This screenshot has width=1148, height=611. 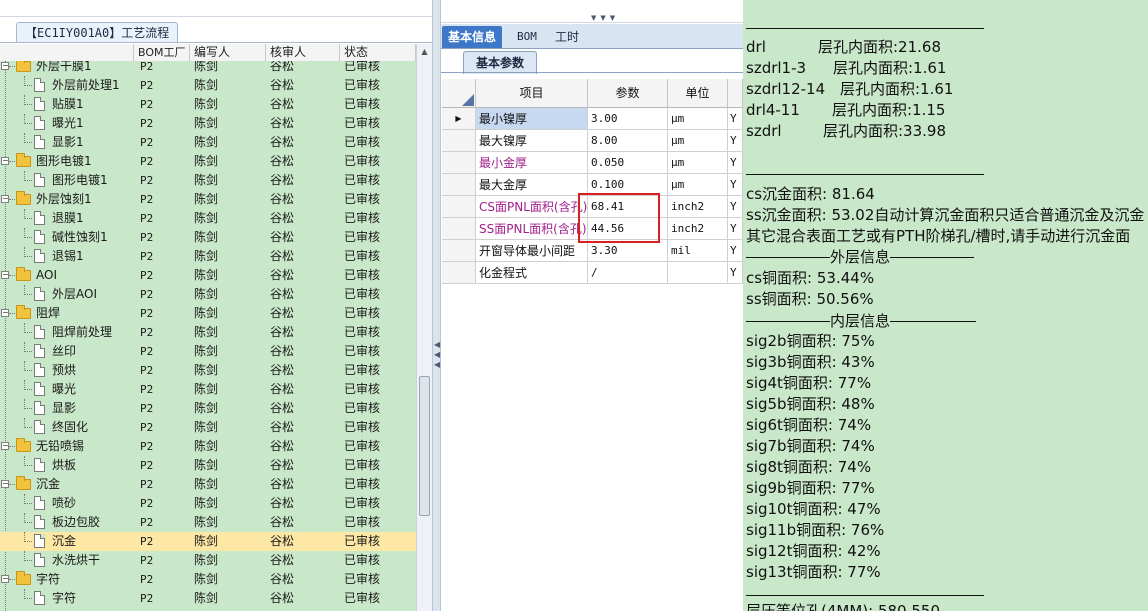 I want to click on tree-group-row: − AOI P2 陈剑 谷松 已审核, so click(x=208, y=275).